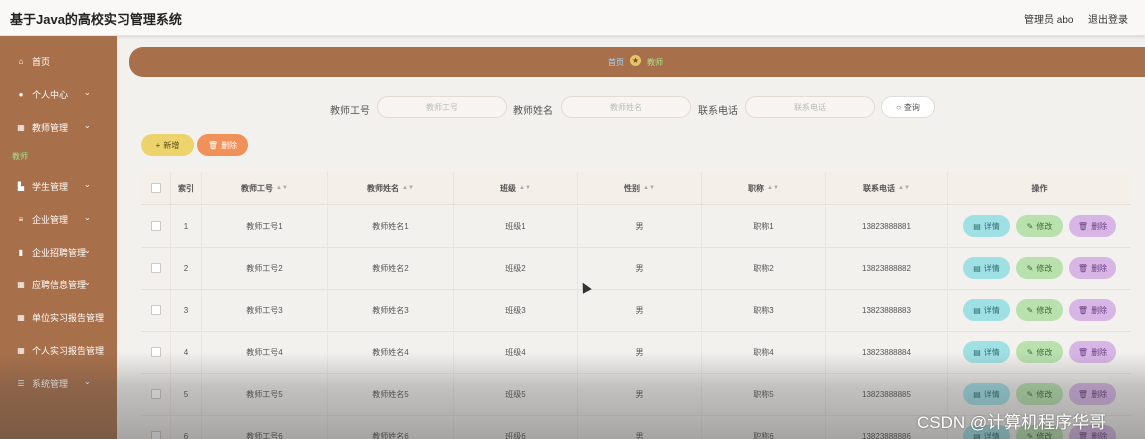 This screenshot has height=439, width=1145. I want to click on sidebar-subitem-teacher: 教师, so click(20, 156).